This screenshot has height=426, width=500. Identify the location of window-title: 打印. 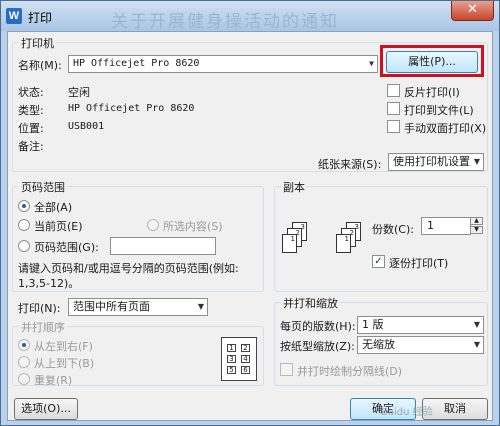
(40, 18).